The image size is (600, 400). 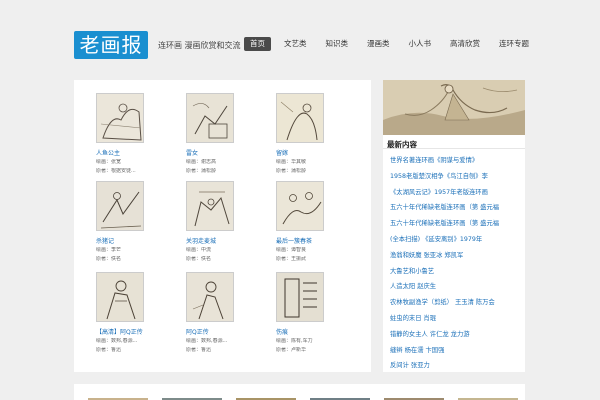 What do you see at coordinates (306, 152) in the screenshot?
I see `card-title: 留嫁` at bounding box center [306, 152].